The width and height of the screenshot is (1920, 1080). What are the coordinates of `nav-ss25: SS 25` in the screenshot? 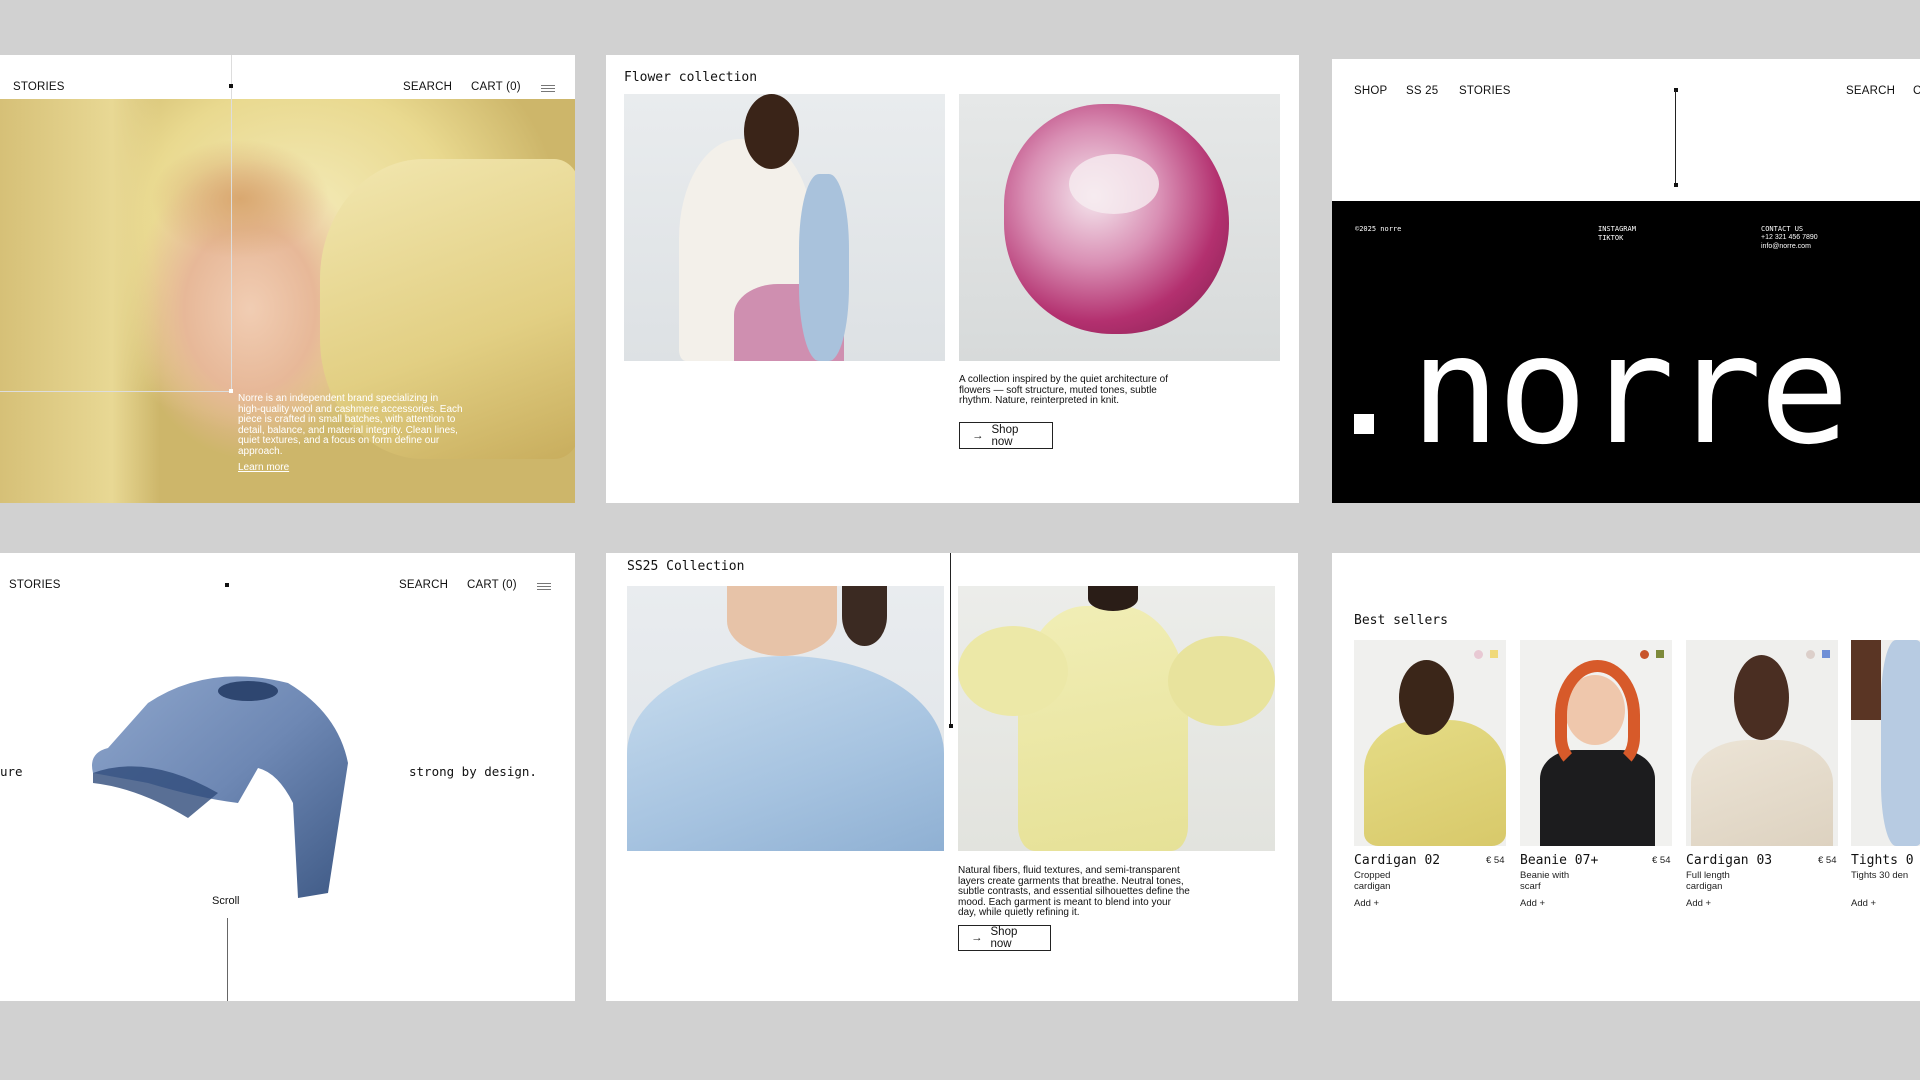 It's located at (1422, 91).